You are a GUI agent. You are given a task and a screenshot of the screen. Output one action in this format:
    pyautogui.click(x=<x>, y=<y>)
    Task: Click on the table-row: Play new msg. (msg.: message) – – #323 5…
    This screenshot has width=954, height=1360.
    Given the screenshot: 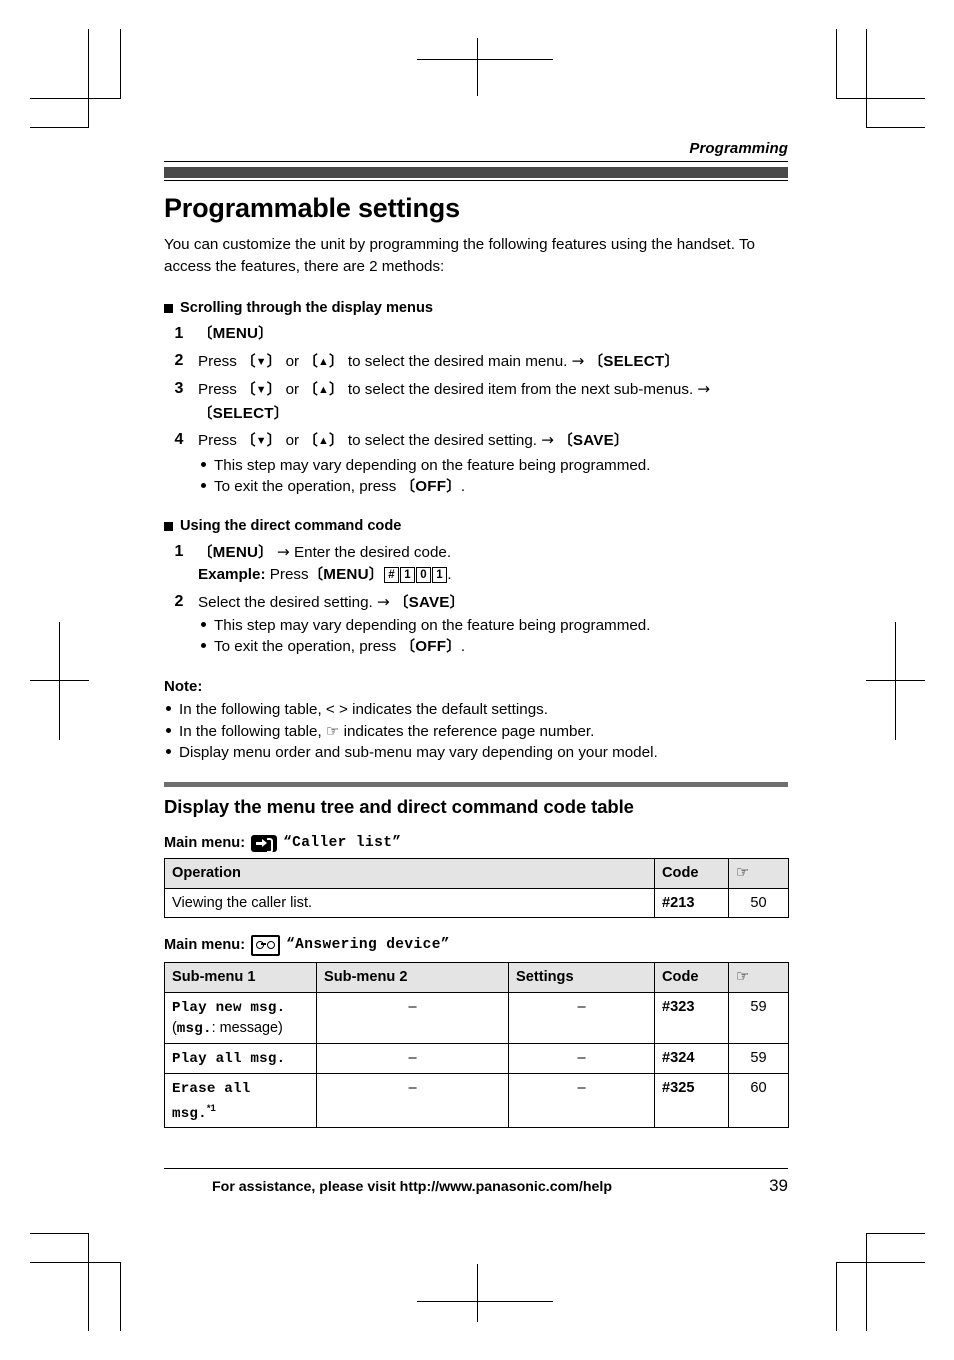 What is the action you would take?
    pyautogui.click(x=476, y=1017)
    